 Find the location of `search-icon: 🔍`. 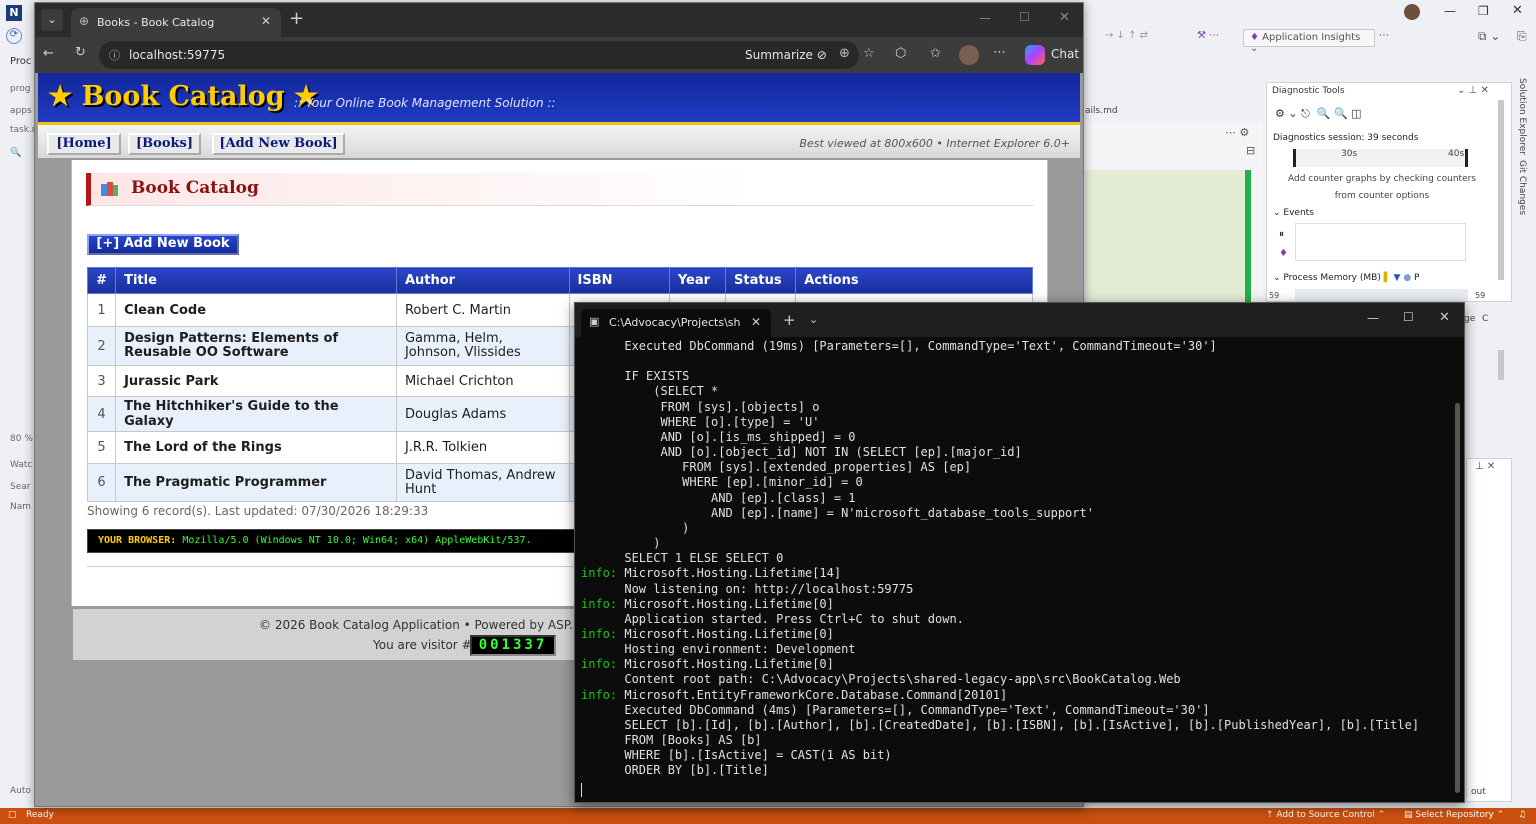

search-icon: 🔍 is located at coordinates (15, 153).